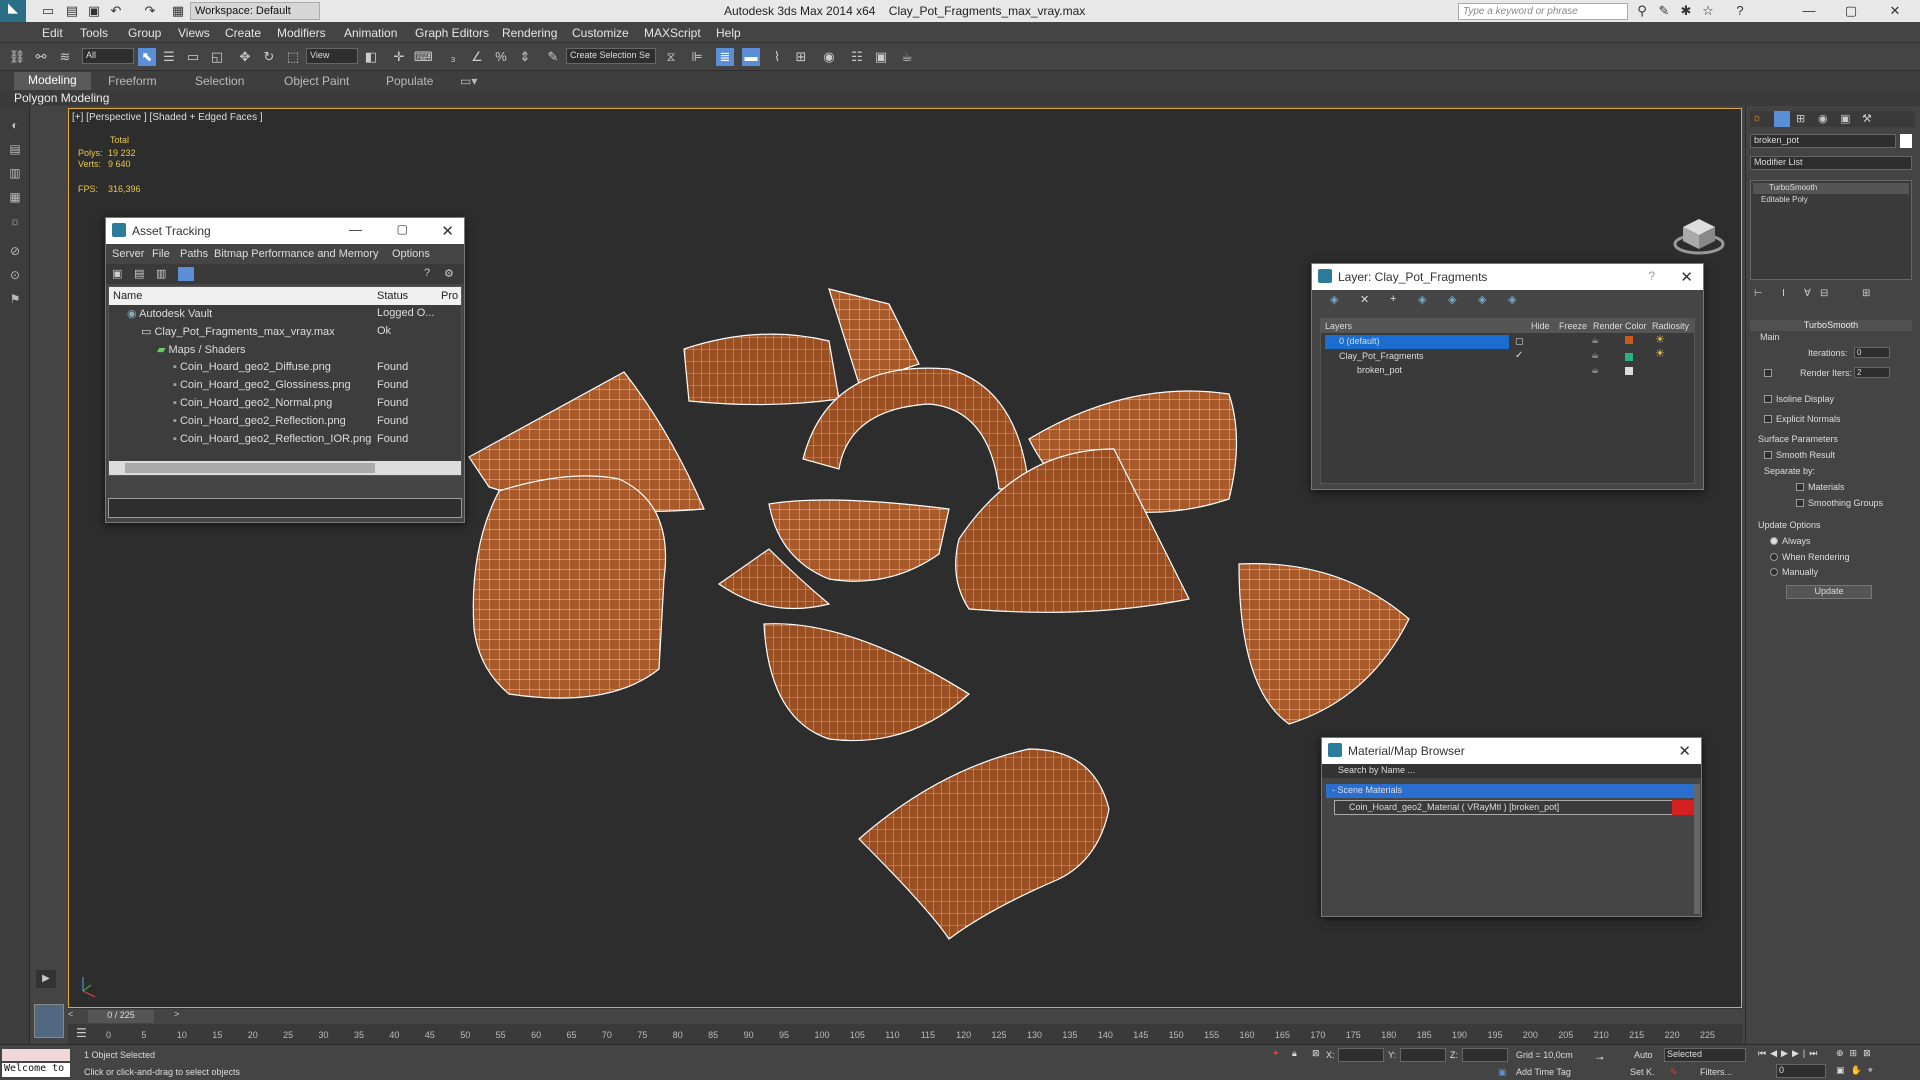  I want to click on column-layers: Layers, so click(1338, 326).